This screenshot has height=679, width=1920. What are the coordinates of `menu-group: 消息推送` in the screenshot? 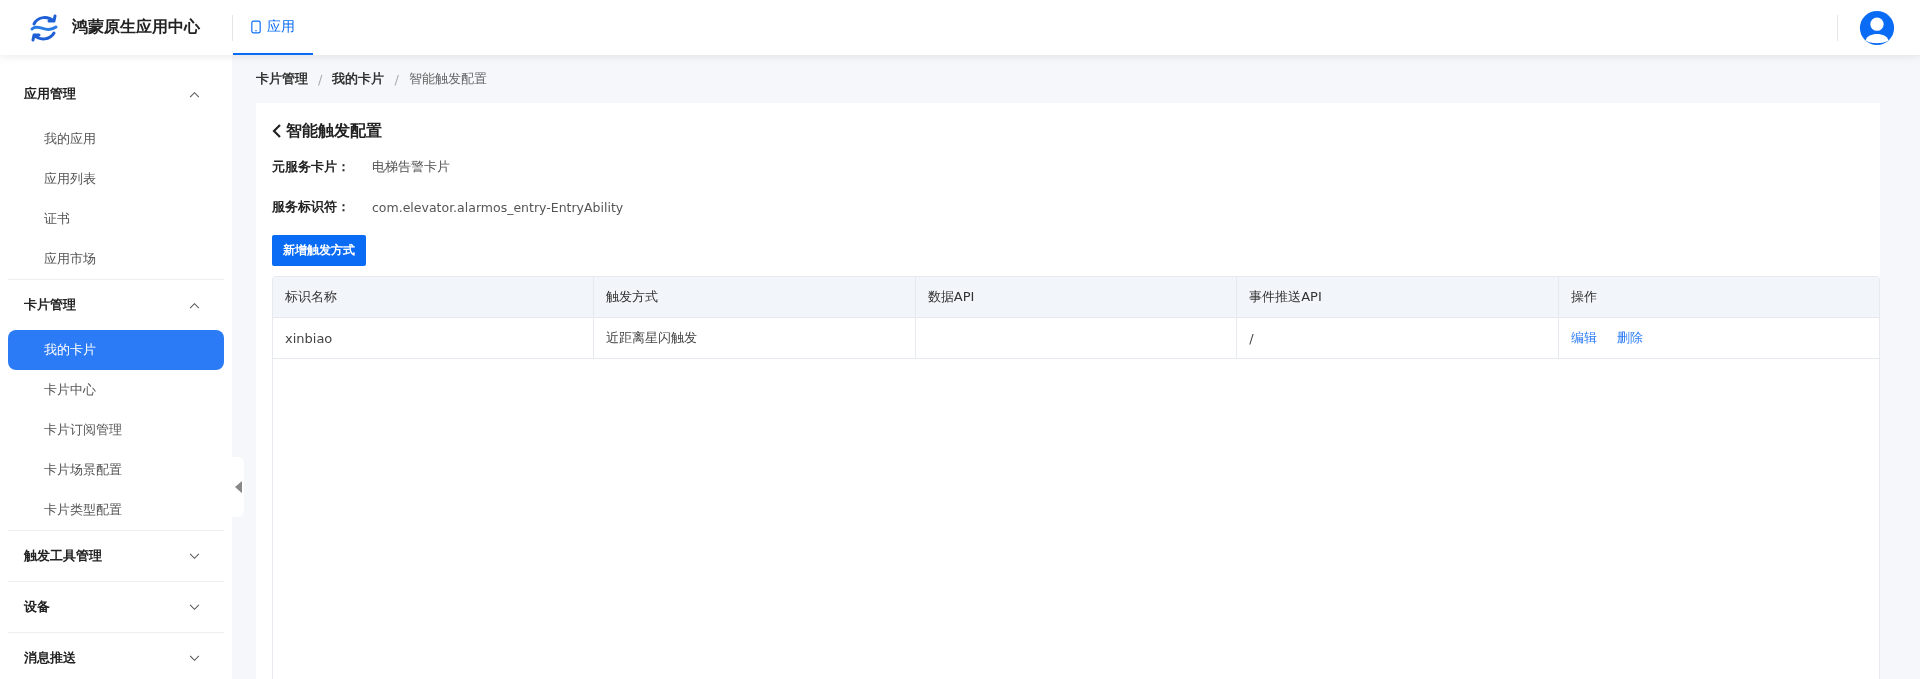 It's located at (116, 656).